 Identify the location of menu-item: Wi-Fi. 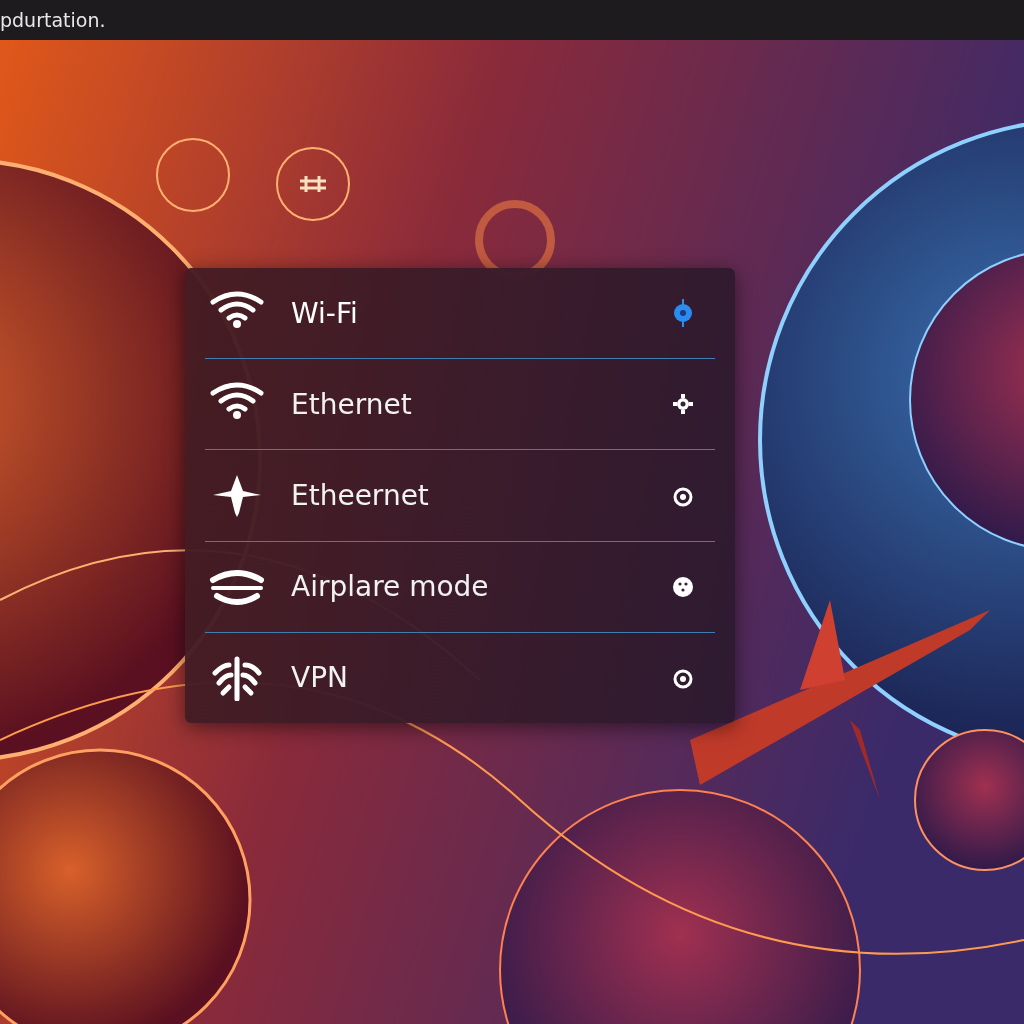
(460, 313).